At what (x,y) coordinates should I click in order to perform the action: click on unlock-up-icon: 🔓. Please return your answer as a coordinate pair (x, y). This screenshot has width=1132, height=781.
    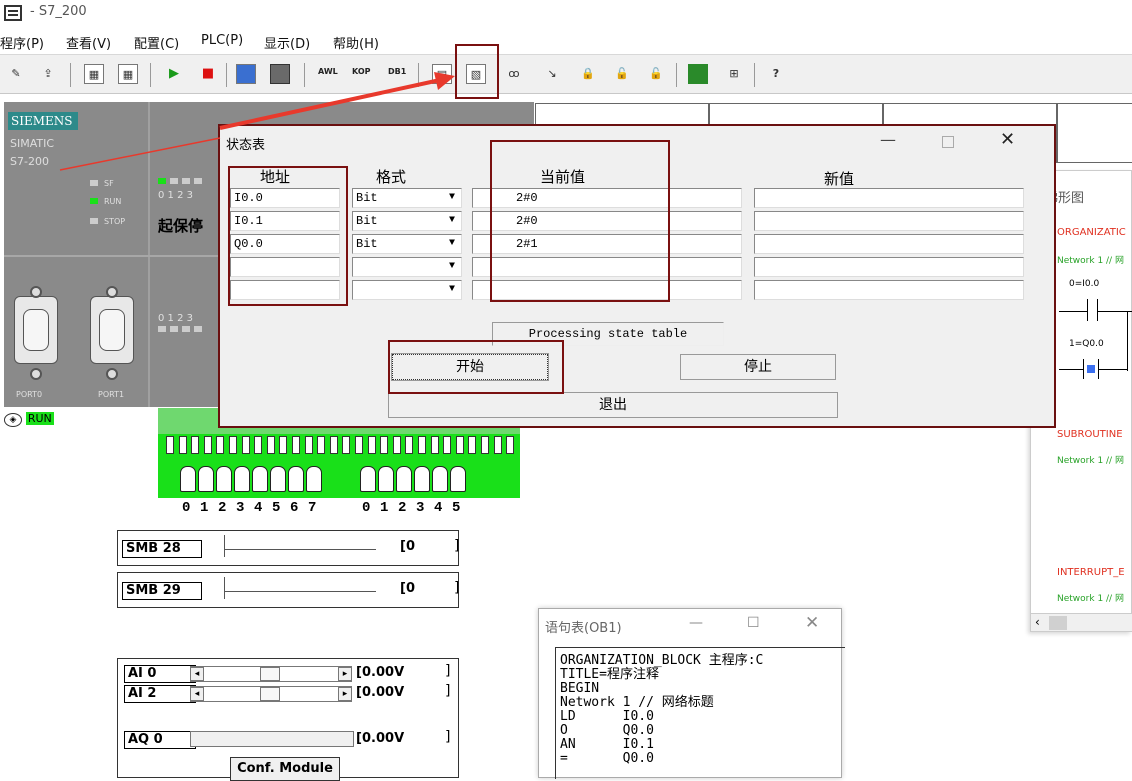
    Looking at the image, I should click on (656, 74).